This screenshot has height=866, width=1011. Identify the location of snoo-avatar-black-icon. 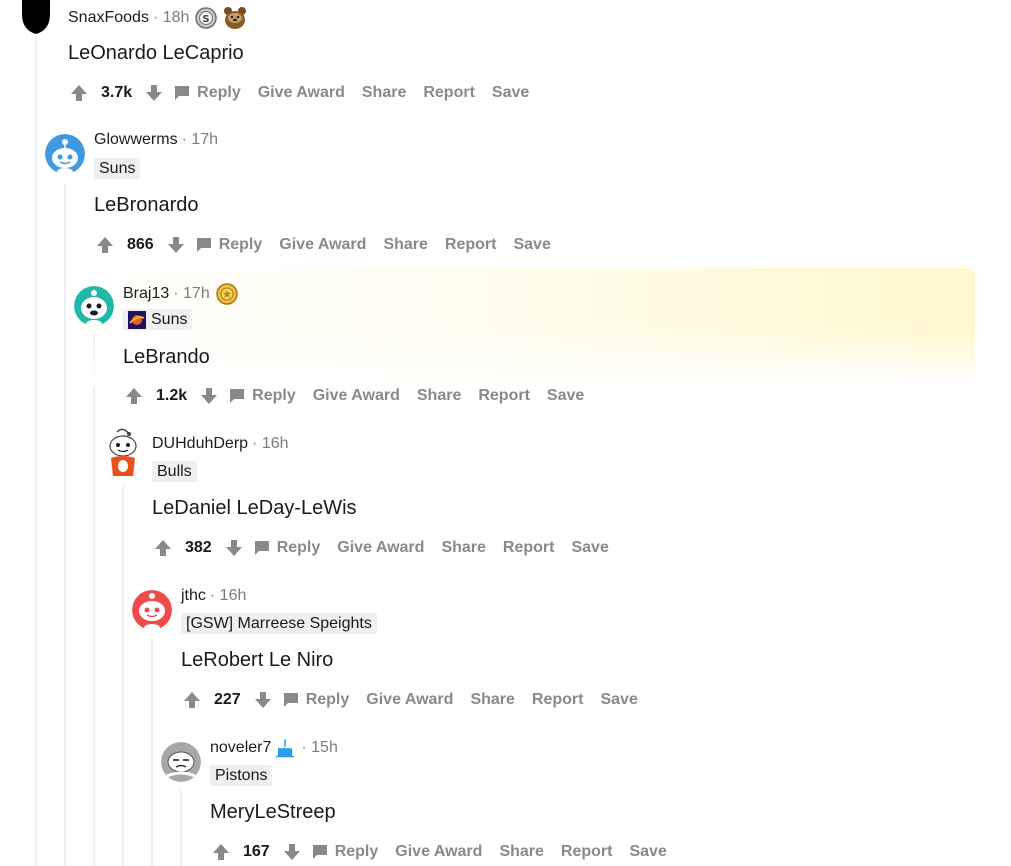
(36, 18).